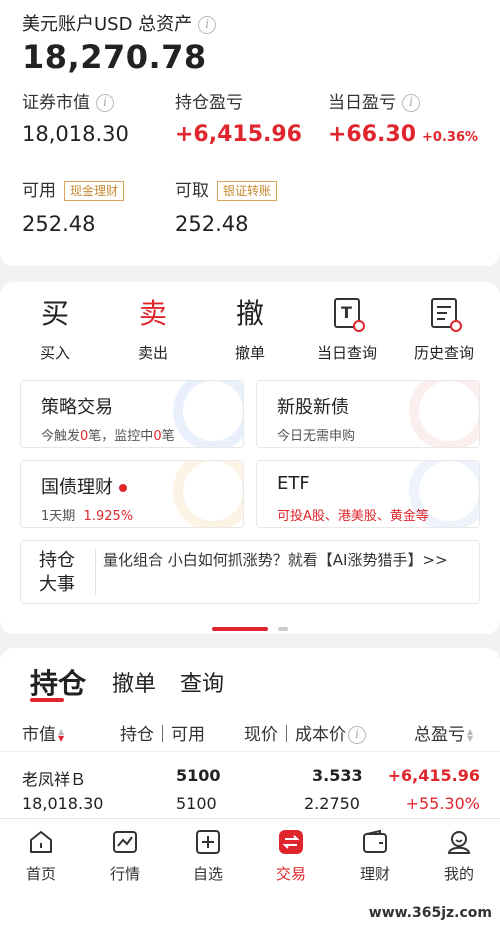 Image resolution: width=500 pixels, height=926 pixels. Describe the element at coordinates (444, 732) in the screenshot. I see `col-total-pnl: 总盈亏 ▲ ▼` at that location.